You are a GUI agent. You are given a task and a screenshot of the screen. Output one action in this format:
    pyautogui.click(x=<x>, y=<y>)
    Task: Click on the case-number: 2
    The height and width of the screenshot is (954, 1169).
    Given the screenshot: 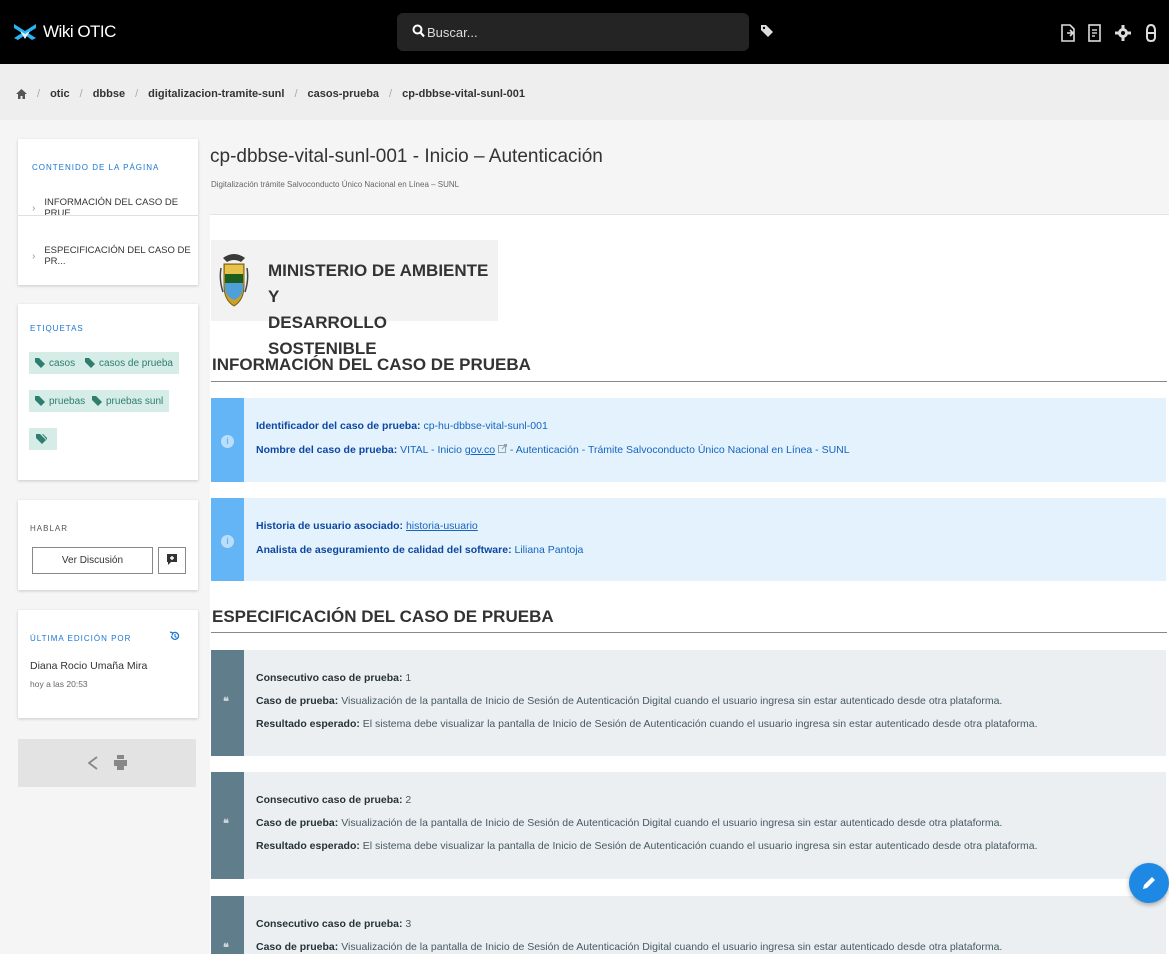 What is the action you would take?
    pyautogui.click(x=408, y=800)
    